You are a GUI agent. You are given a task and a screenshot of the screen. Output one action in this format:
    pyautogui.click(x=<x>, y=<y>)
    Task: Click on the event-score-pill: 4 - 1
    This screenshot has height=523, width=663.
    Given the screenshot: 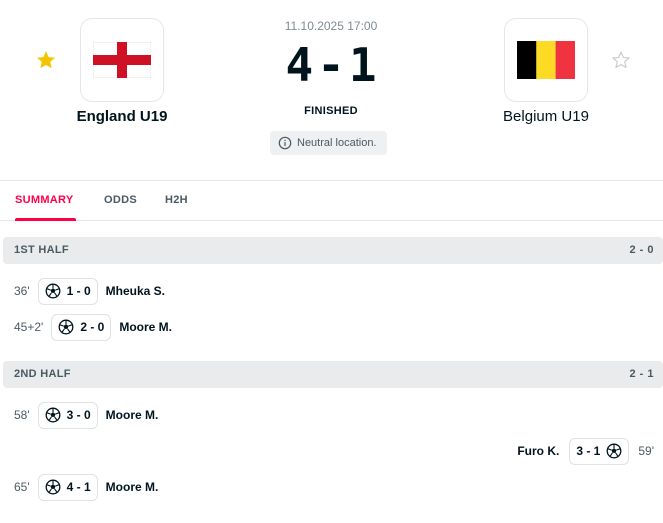 What is the action you would take?
    pyautogui.click(x=67, y=487)
    